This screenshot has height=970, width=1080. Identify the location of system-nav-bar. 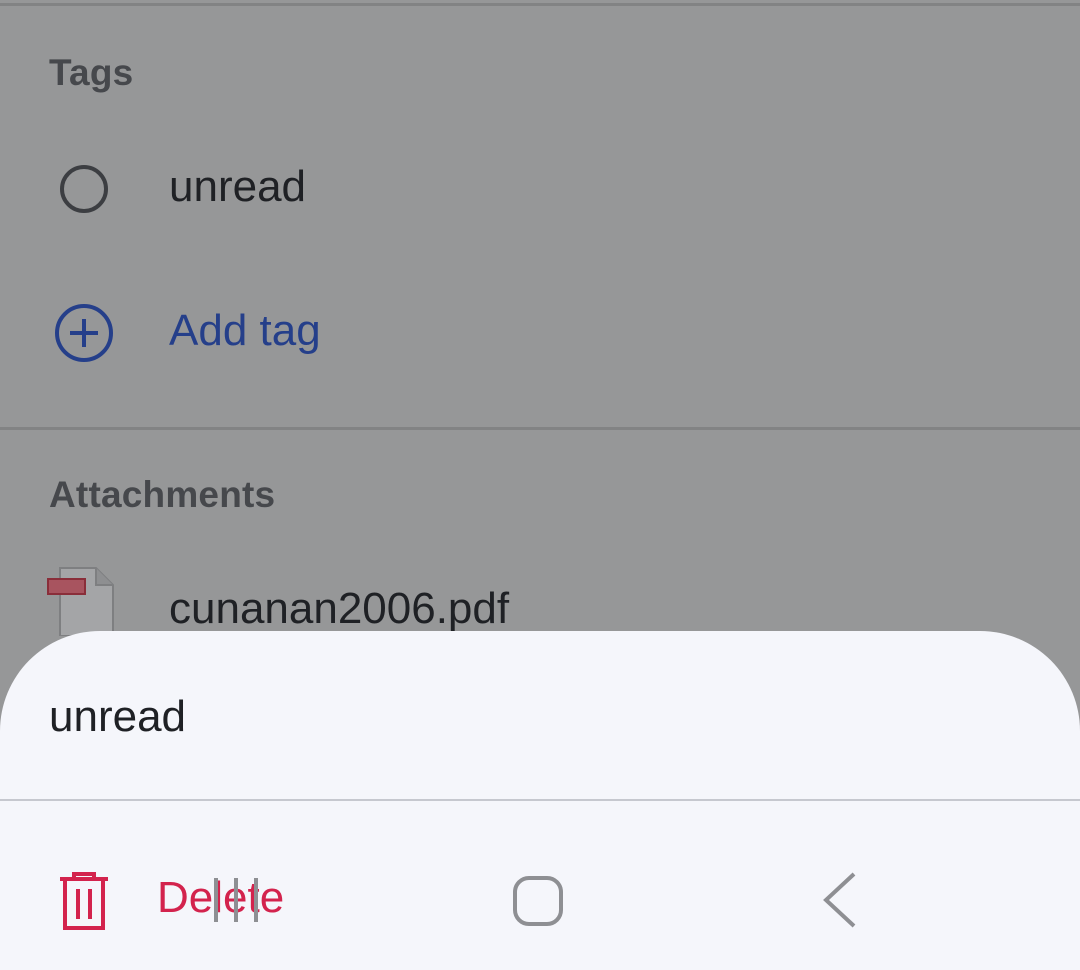
(540, 910).